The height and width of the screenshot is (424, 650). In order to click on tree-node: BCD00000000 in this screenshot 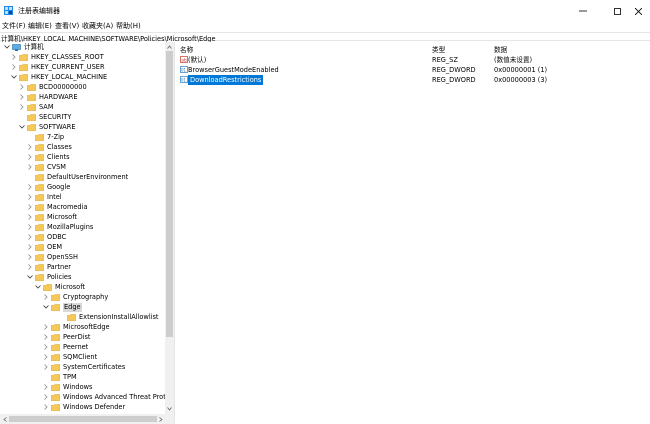, I will do `click(53, 87)`.